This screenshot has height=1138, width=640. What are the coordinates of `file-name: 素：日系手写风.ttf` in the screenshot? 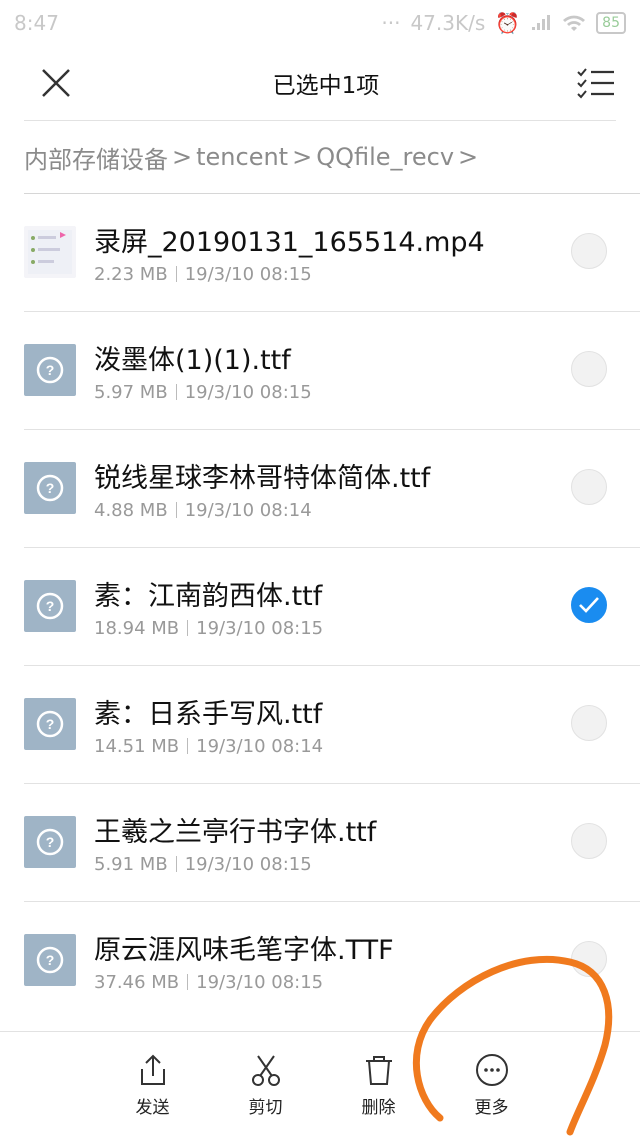 It's located at (208, 714).